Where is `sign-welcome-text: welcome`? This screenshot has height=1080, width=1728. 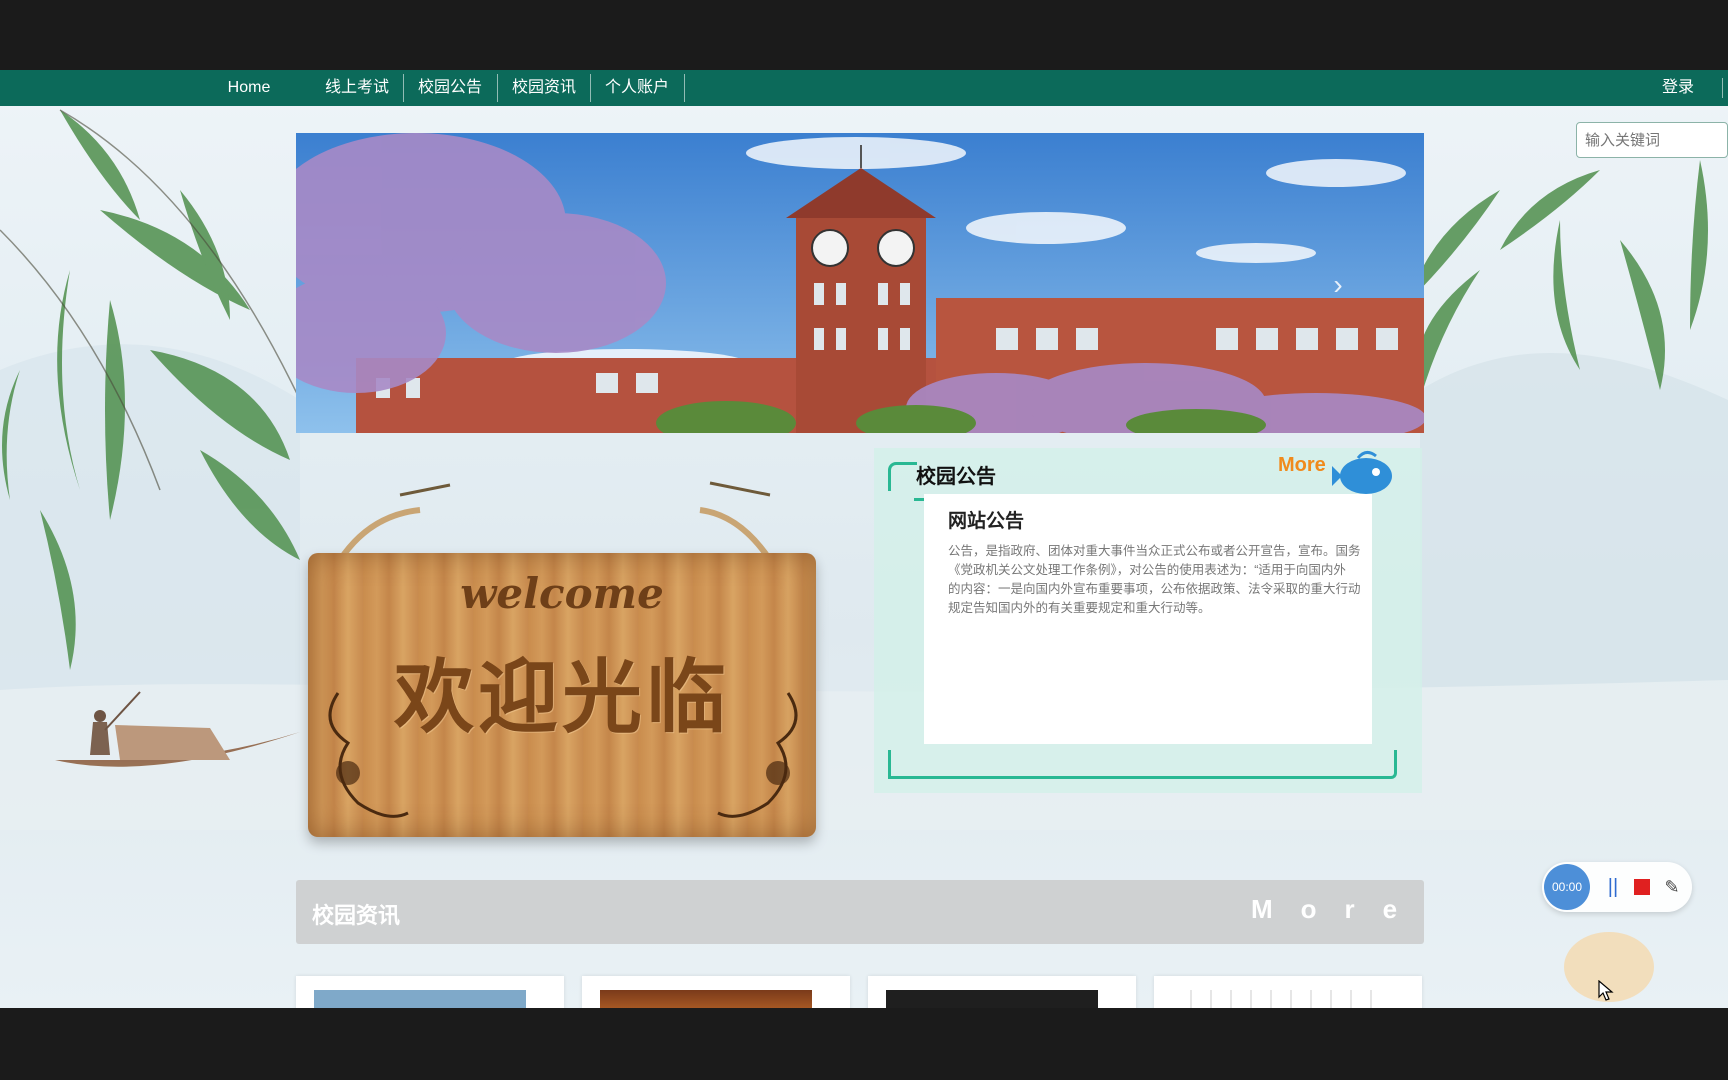
sign-welcome-text: welcome is located at coordinates (562, 593).